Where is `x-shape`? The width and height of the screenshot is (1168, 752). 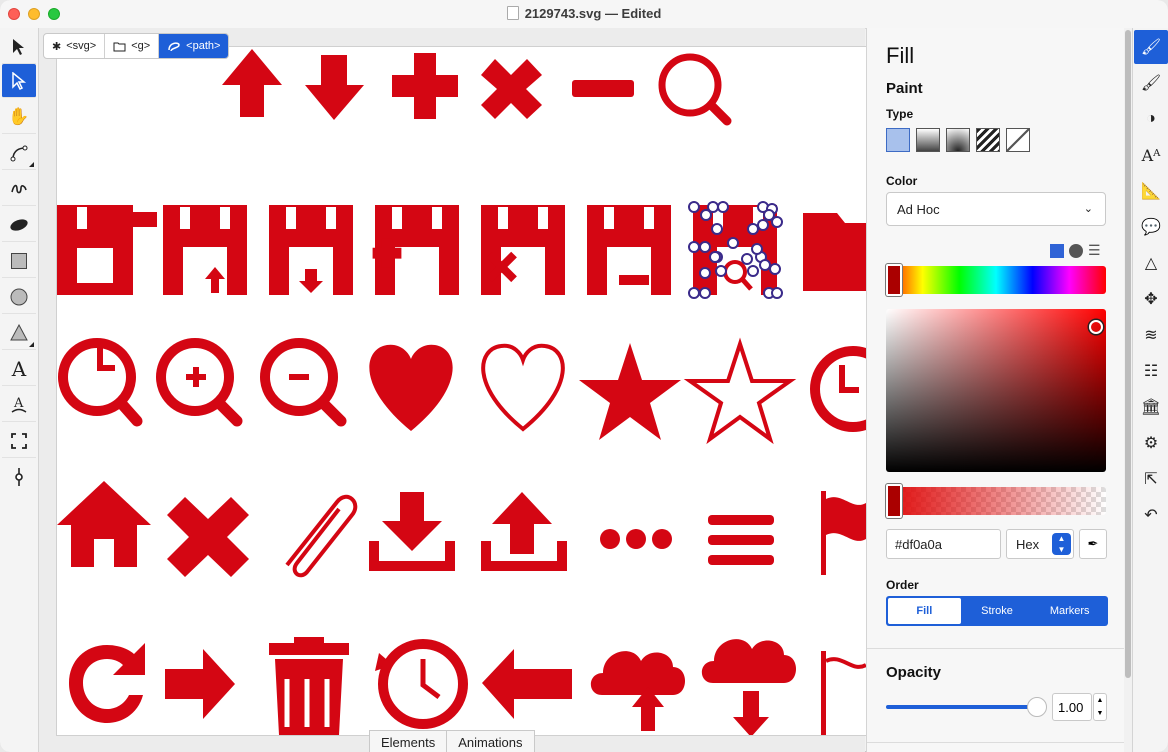
x-shape is located at coordinates (511, 89).